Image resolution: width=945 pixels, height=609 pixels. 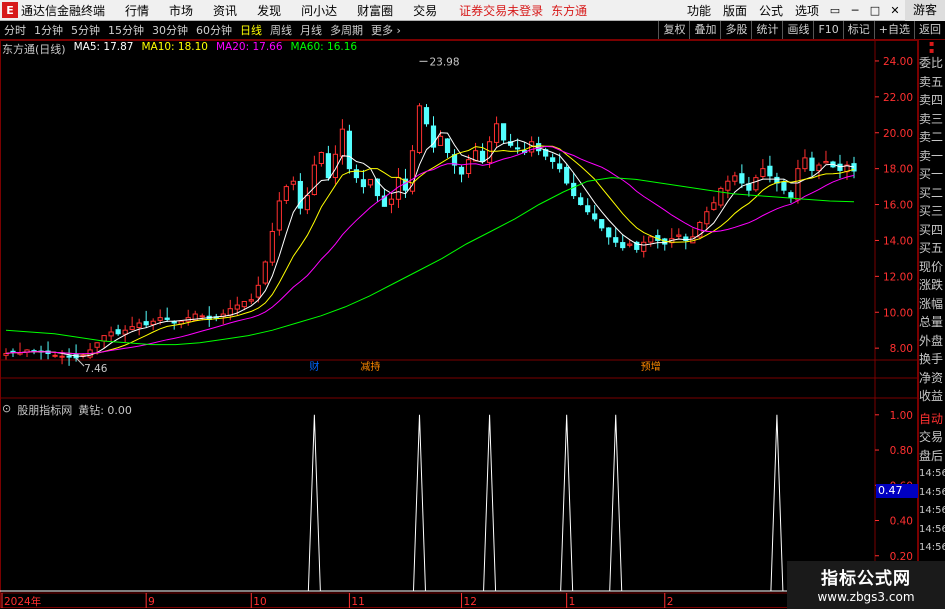 What do you see at coordinates (735, 10) in the screenshot?
I see `menu-layout: 版面` at bounding box center [735, 10].